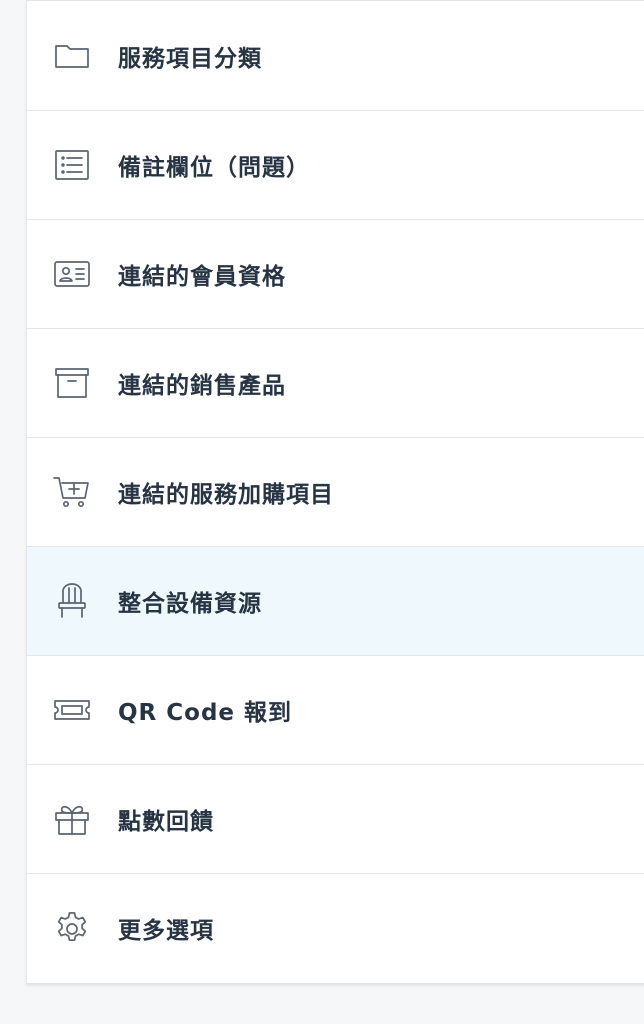 The height and width of the screenshot is (1024, 644). I want to click on cart-plus-icon, so click(72, 492).